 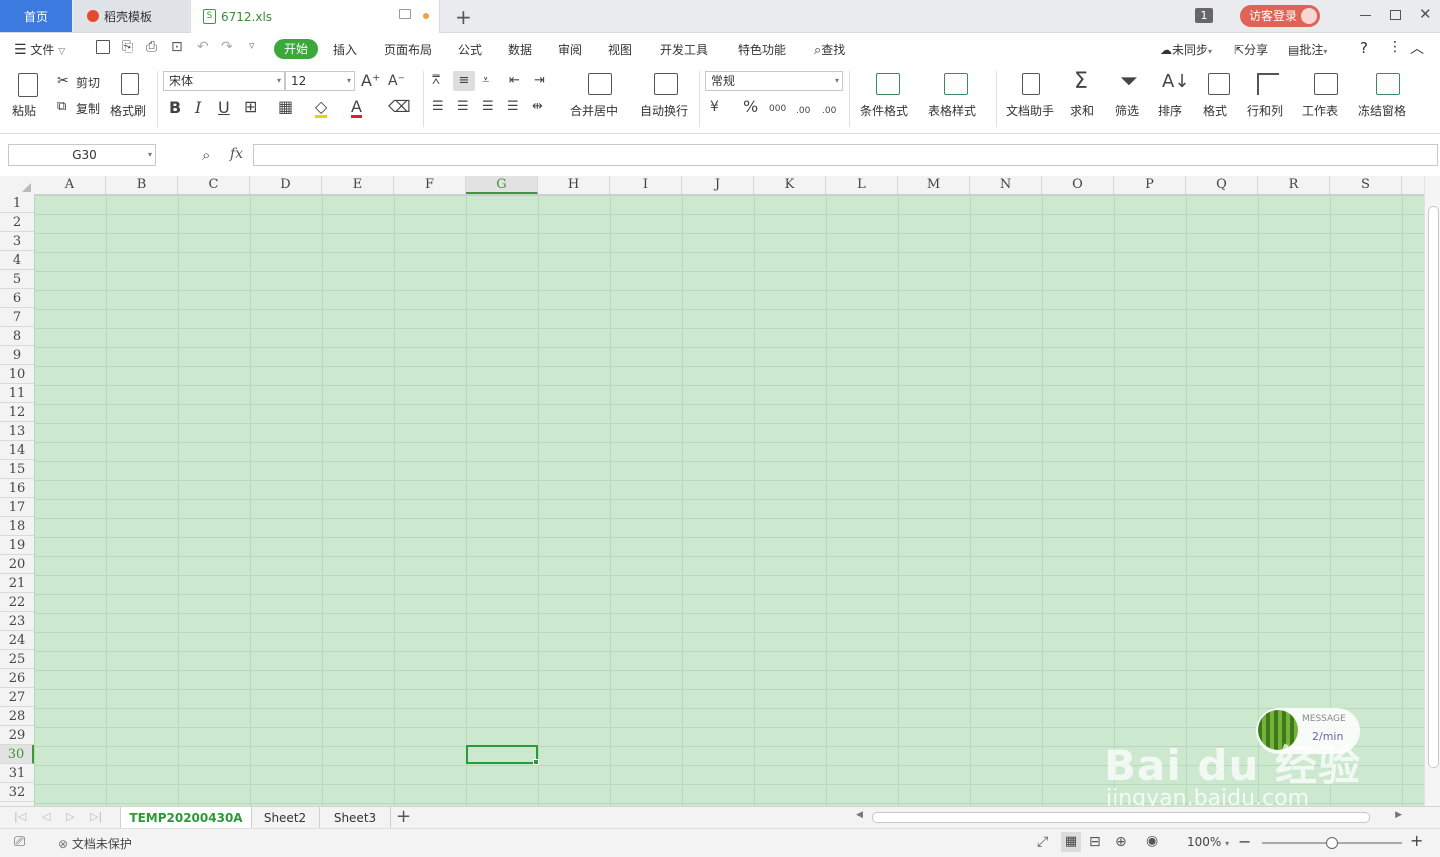 I want to click on pin-icon, so click(x=405, y=14).